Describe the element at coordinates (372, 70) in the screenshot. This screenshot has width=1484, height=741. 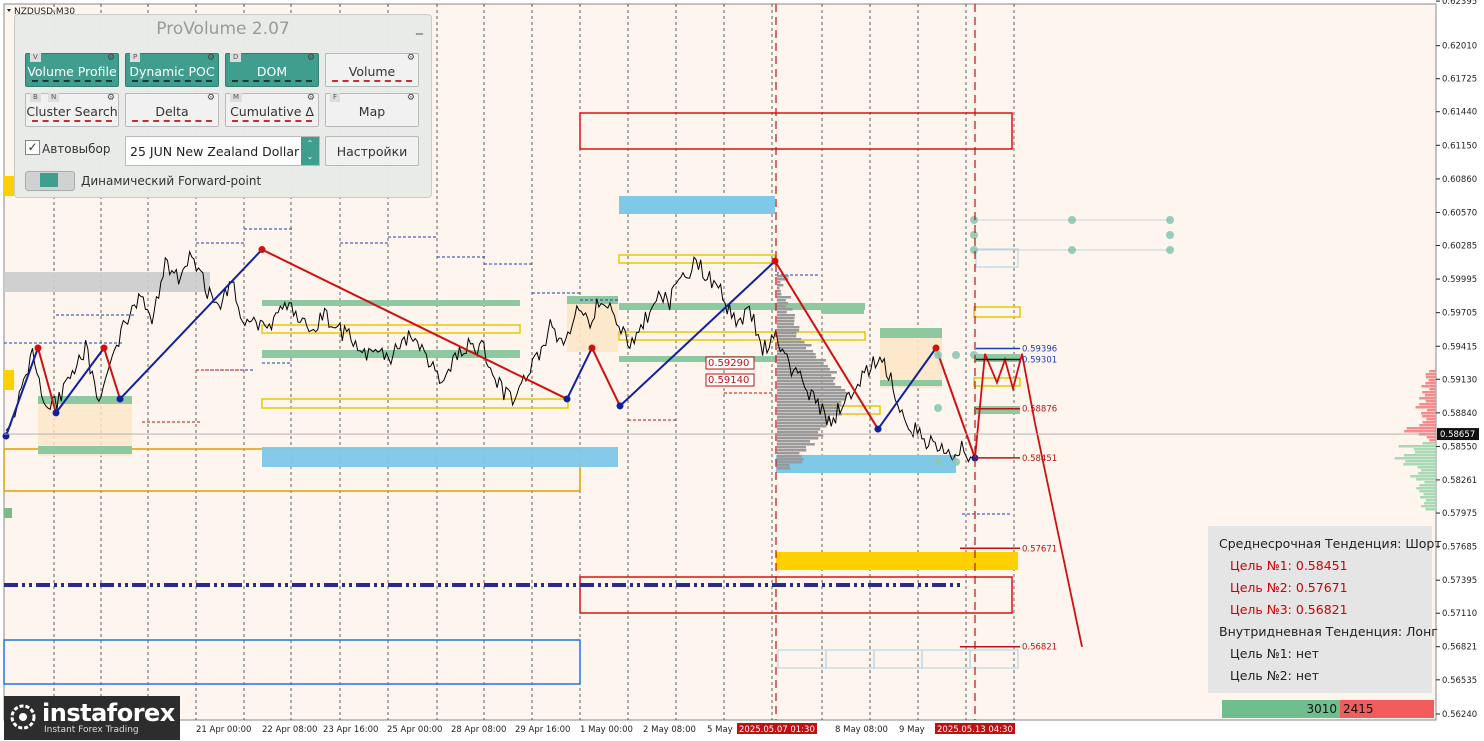
I see `volume-button: ⚙ Volume` at that location.